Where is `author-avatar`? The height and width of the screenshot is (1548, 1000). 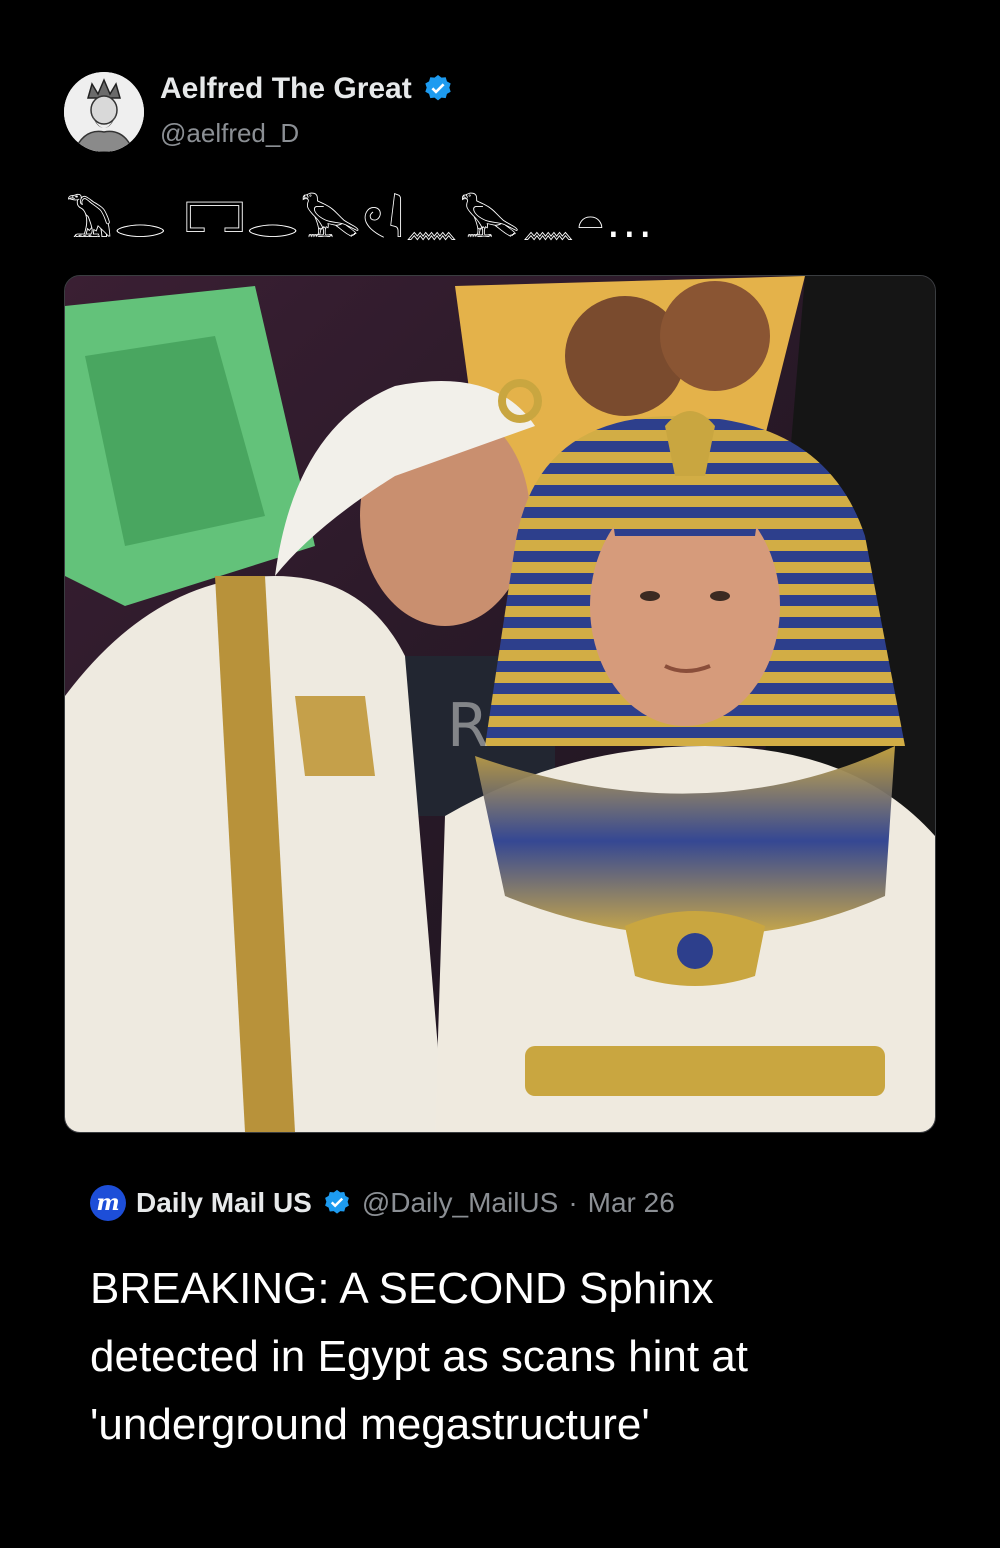 author-avatar is located at coordinates (104, 112).